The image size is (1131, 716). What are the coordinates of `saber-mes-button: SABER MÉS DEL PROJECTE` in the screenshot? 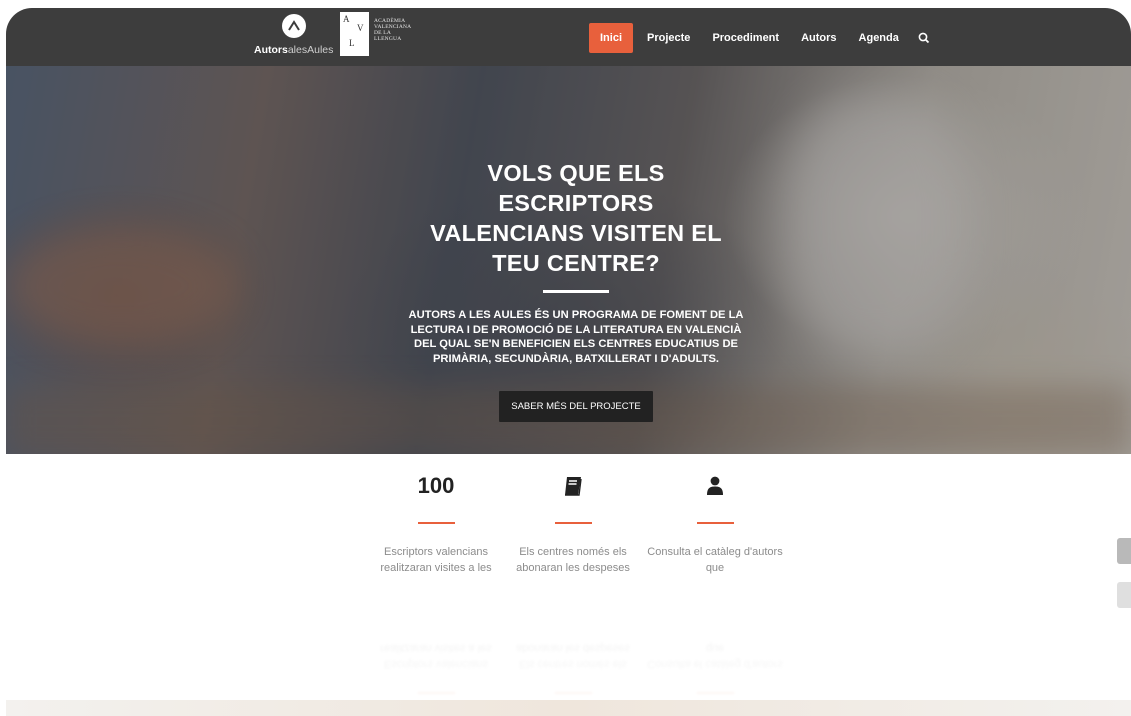 It's located at (576, 406).